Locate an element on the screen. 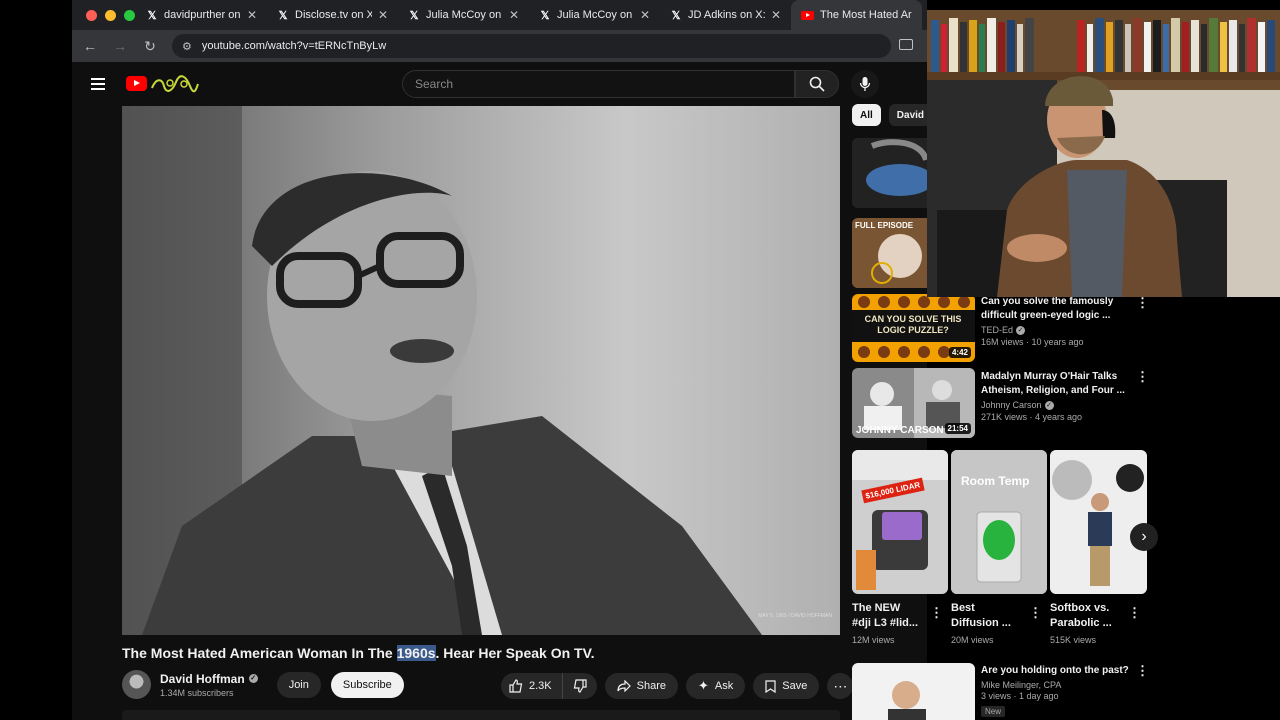 The width and height of the screenshot is (1280, 720). share-icon is located at coordinates (624, 686).